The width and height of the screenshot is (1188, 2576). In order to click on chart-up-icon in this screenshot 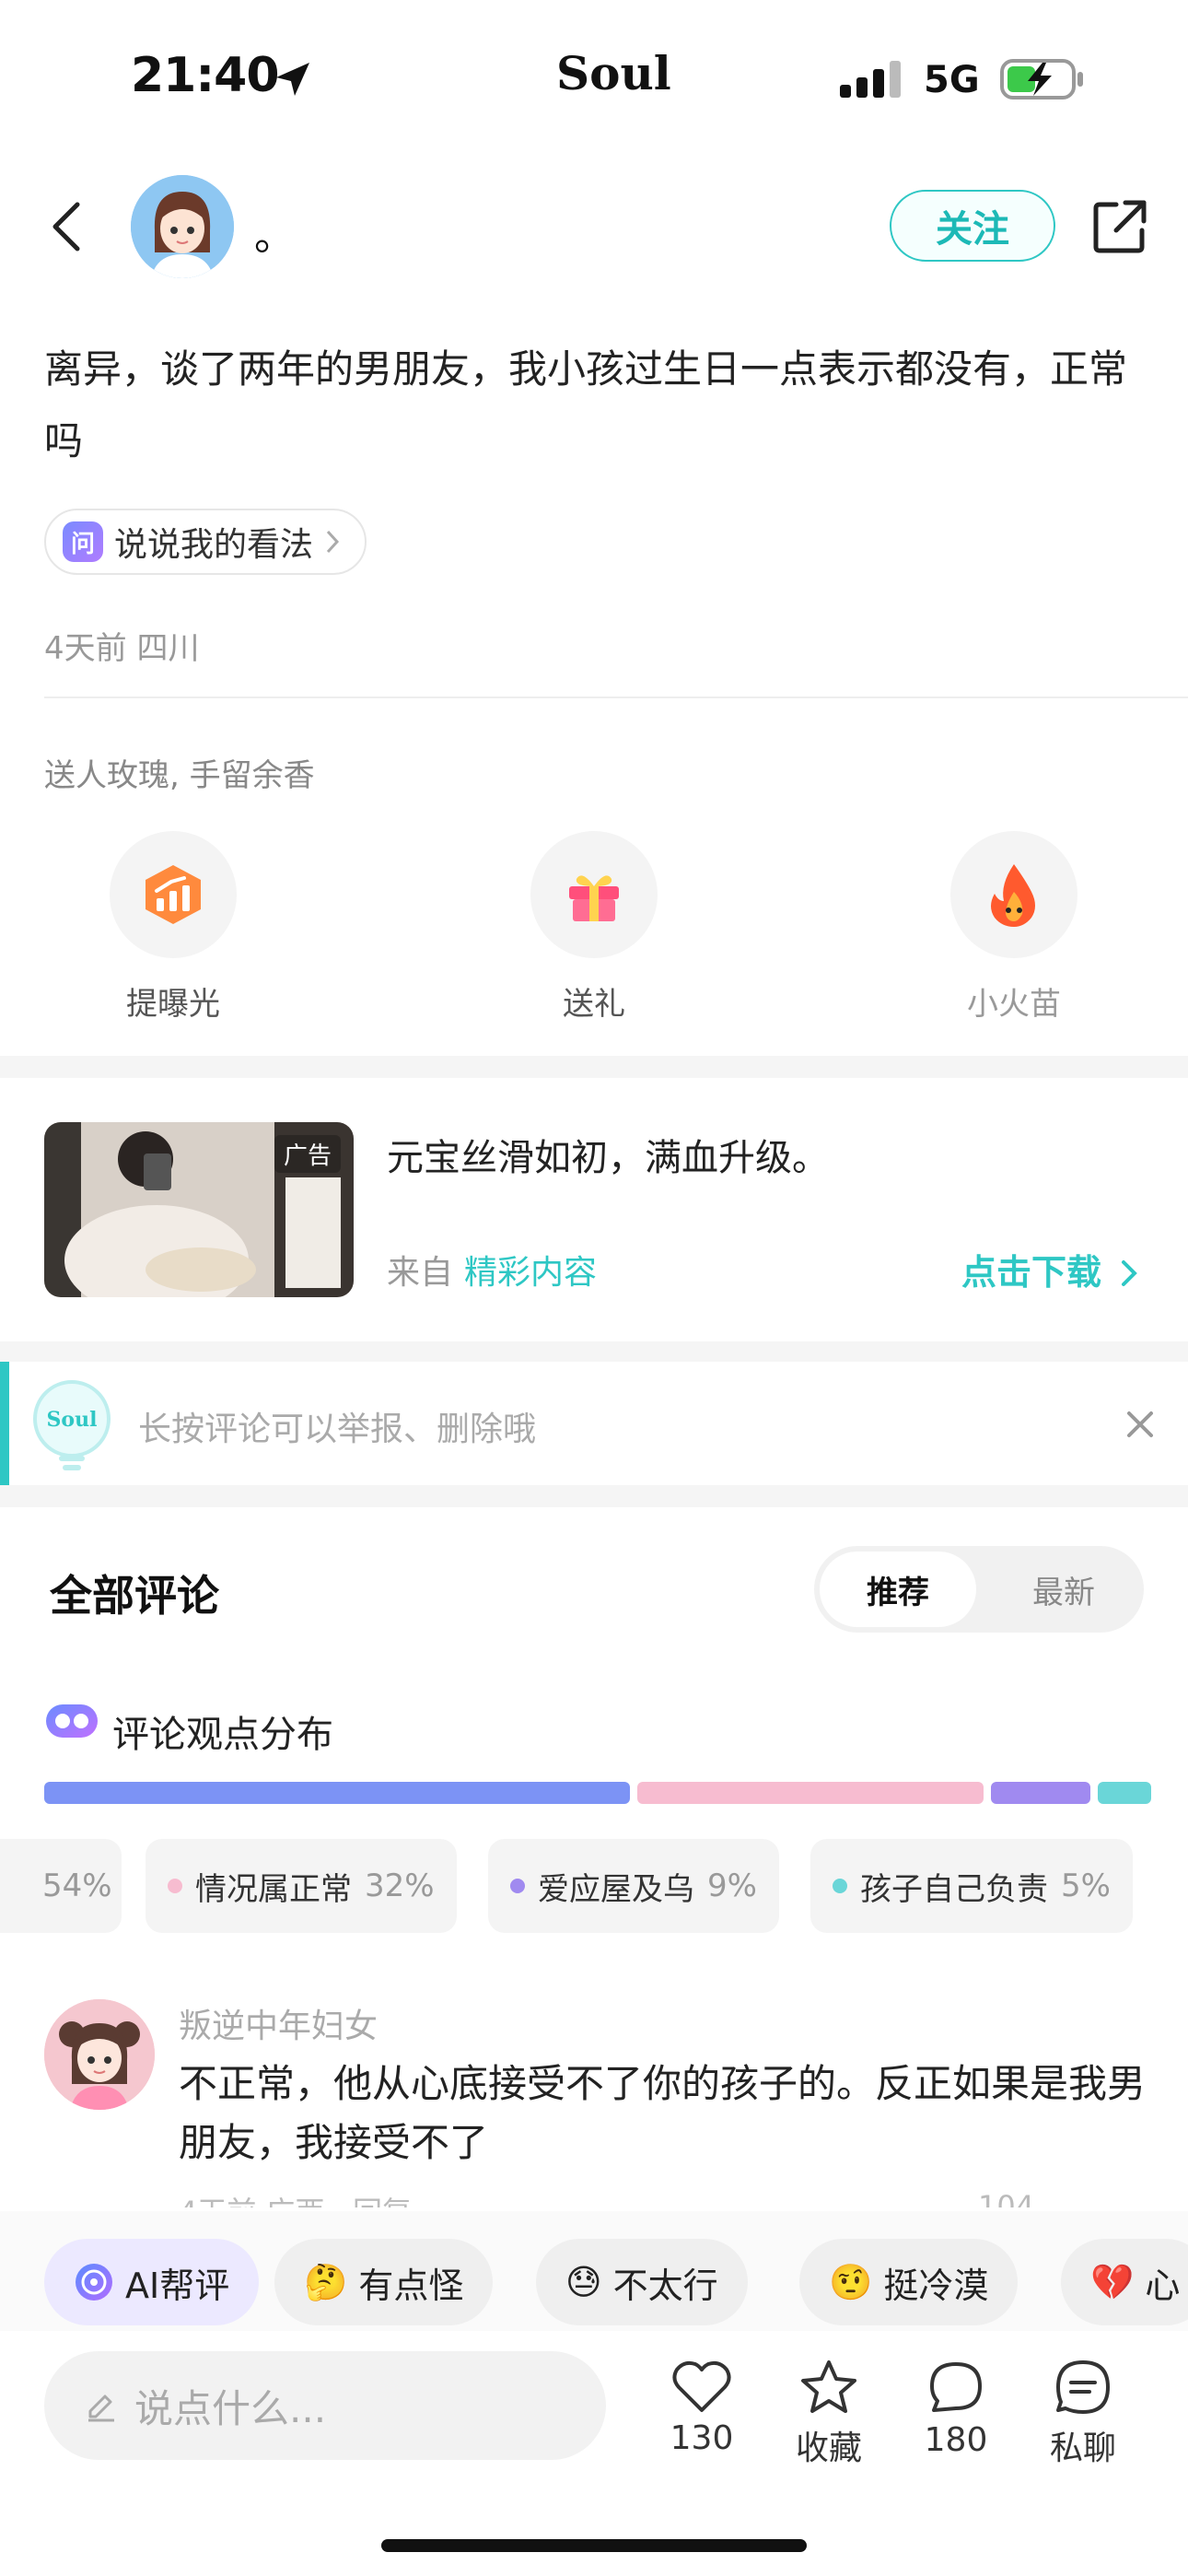, I will do `click(173, 894)`.